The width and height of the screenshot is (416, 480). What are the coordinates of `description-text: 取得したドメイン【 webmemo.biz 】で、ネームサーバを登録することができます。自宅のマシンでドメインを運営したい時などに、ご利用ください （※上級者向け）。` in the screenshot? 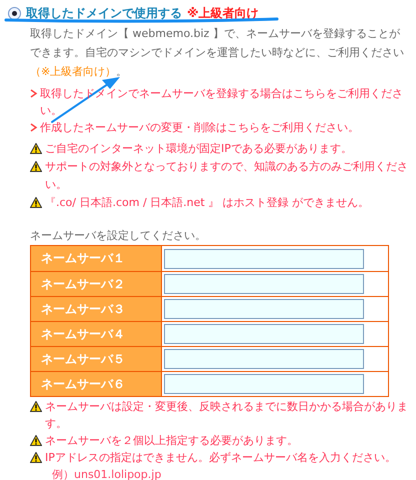 It's located at (217, 53).